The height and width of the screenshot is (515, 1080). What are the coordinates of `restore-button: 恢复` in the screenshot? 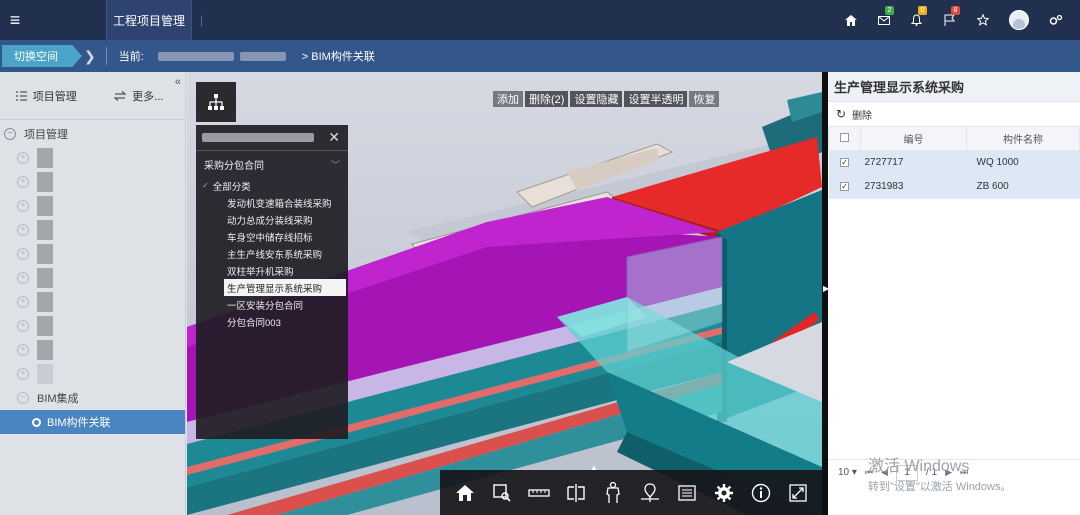 It's located at (704, 99).